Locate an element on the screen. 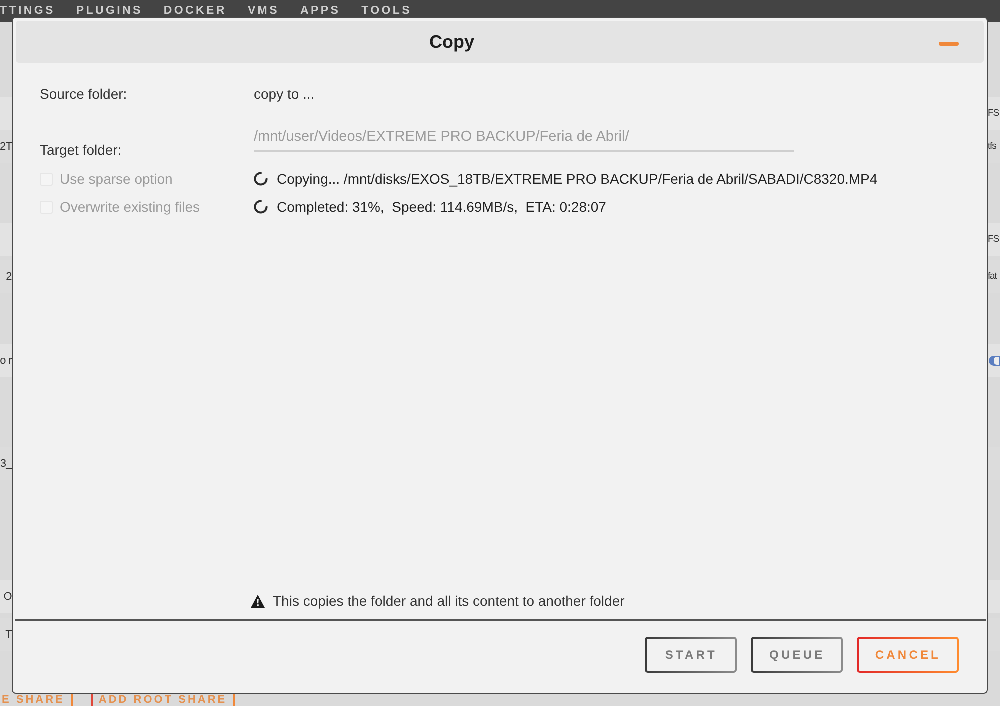 The height and width of the screenshot is (706, 1000). toggle-switch is located at coordinates (994, 361).